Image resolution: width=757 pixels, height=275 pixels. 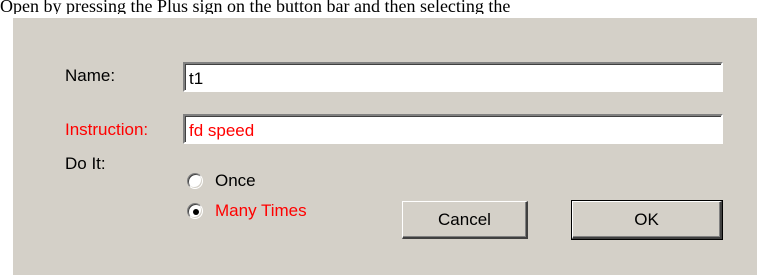 What do you see at coordinates (107, 129) in the screenshot?
I see `instruction-label: Instruction:` at bounding box center [107, 129].